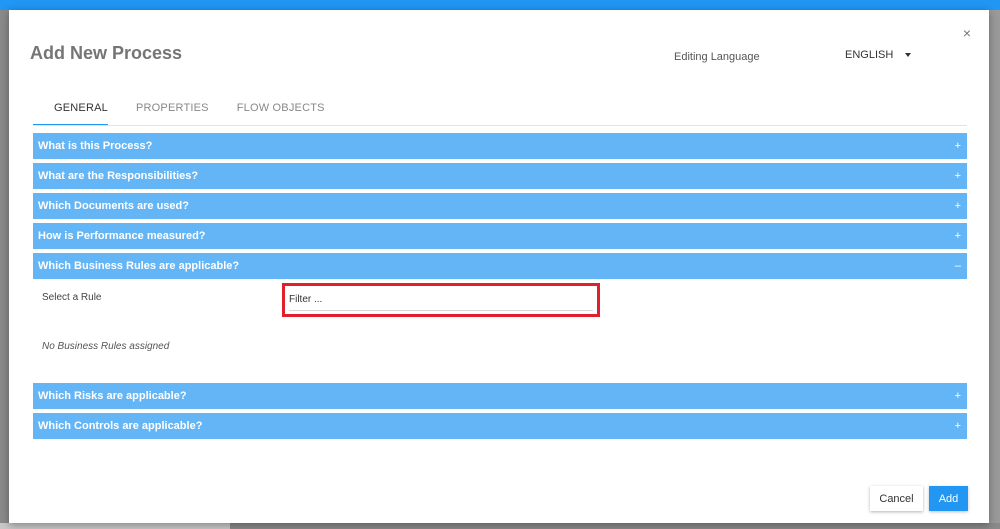 The image size is (1000, 529). I want to click on tab-bar: GENERAL PROPERTIES FLOW OBJECTS, so click(193, 111).